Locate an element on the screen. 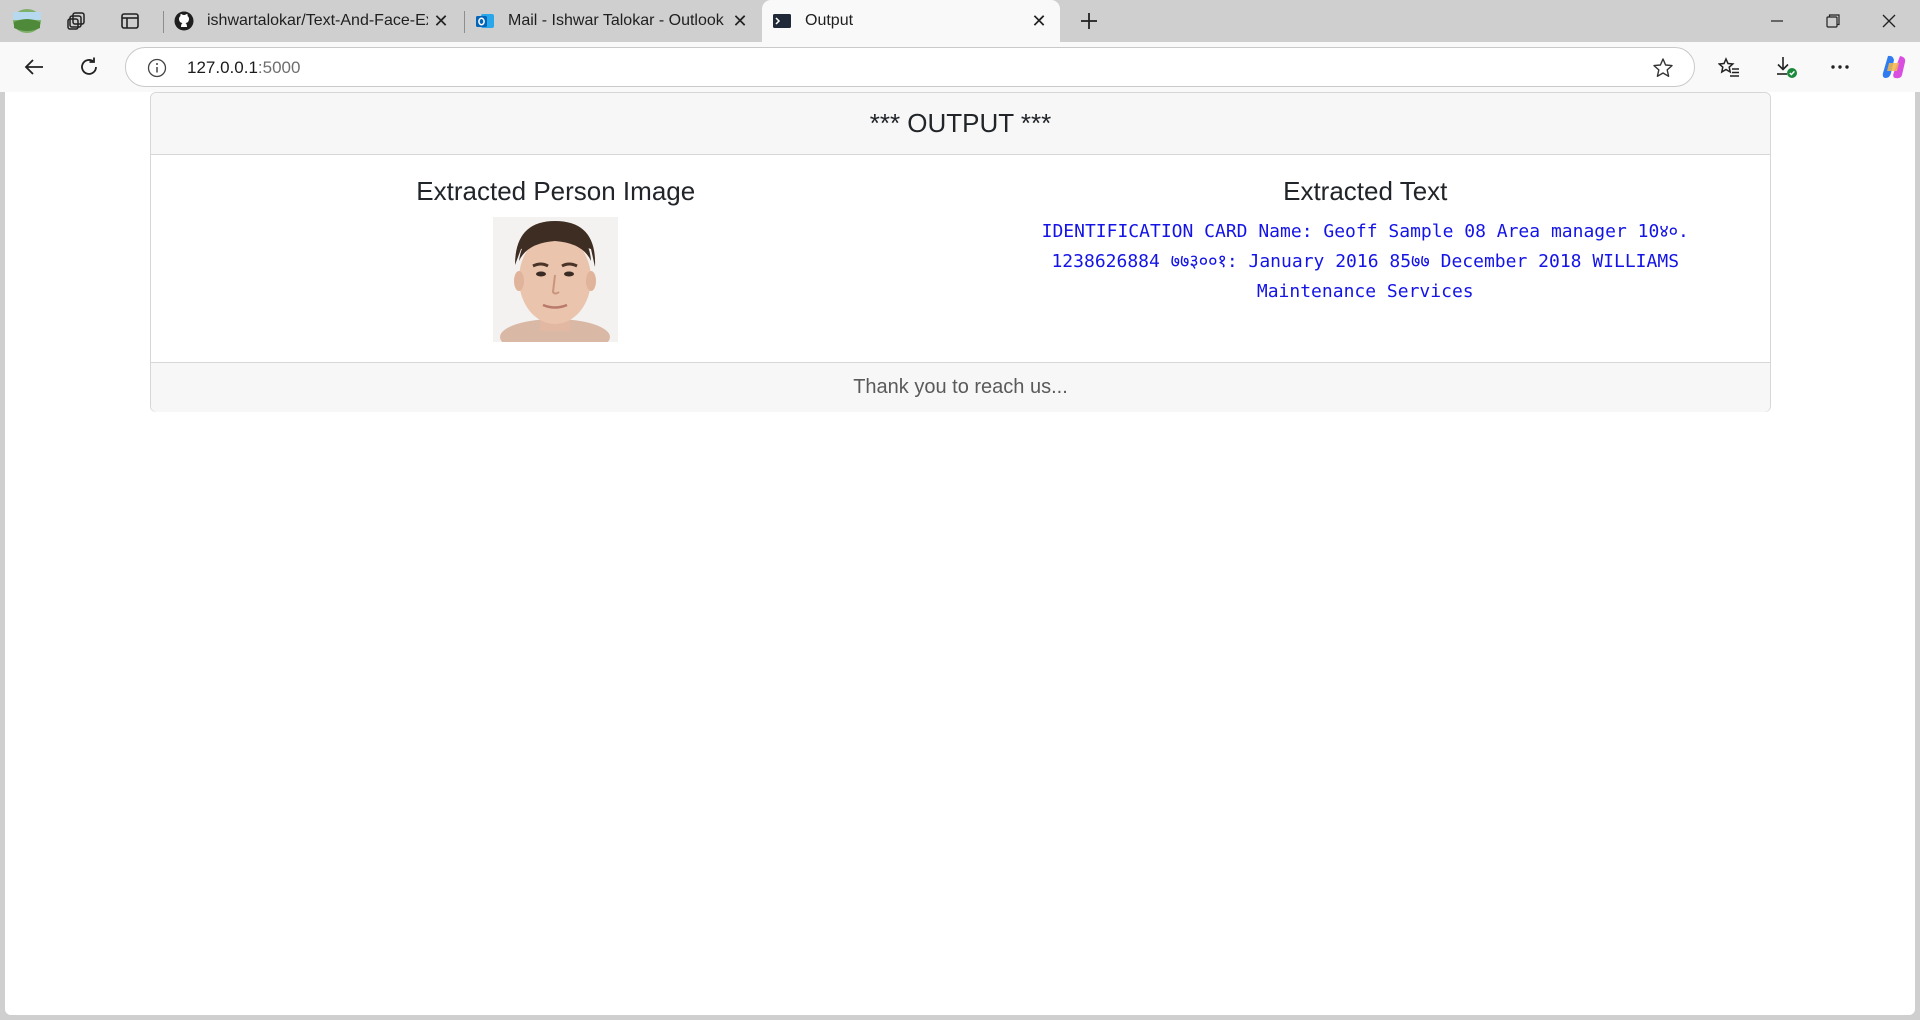 Image resolution: width=1920 pixels, height=1020 pixels. url-port: :5000 is located at coordinates (279, 67).